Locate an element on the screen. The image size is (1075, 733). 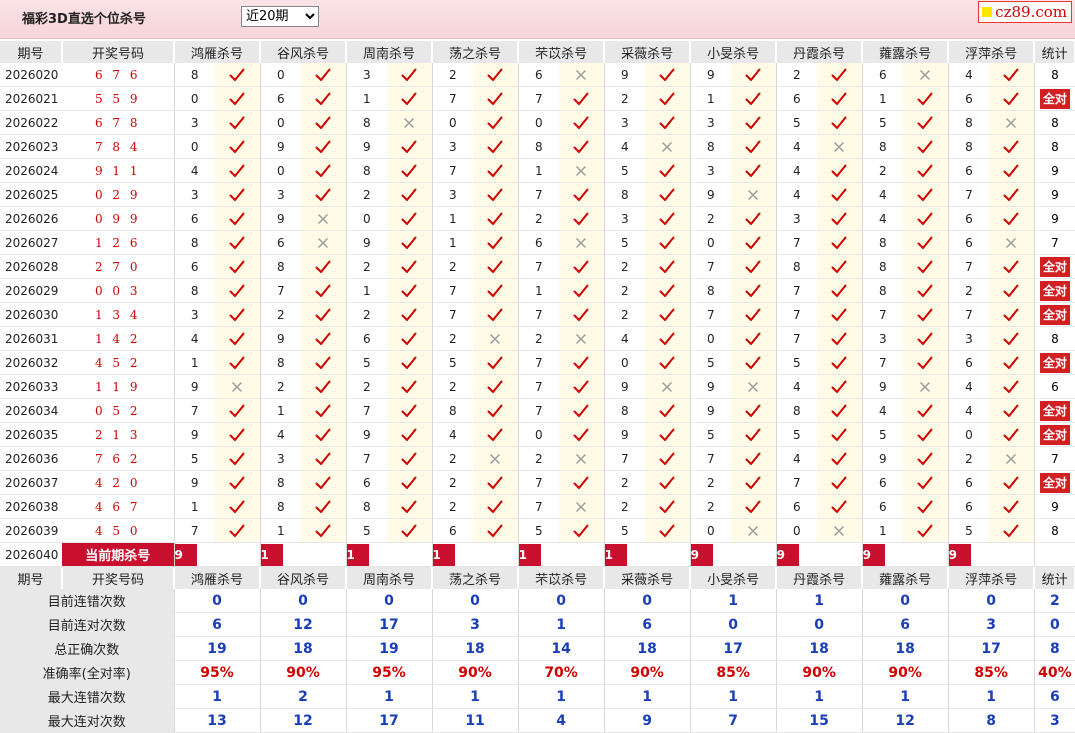
summary-value: 4 is located at coordinates (561, 720).